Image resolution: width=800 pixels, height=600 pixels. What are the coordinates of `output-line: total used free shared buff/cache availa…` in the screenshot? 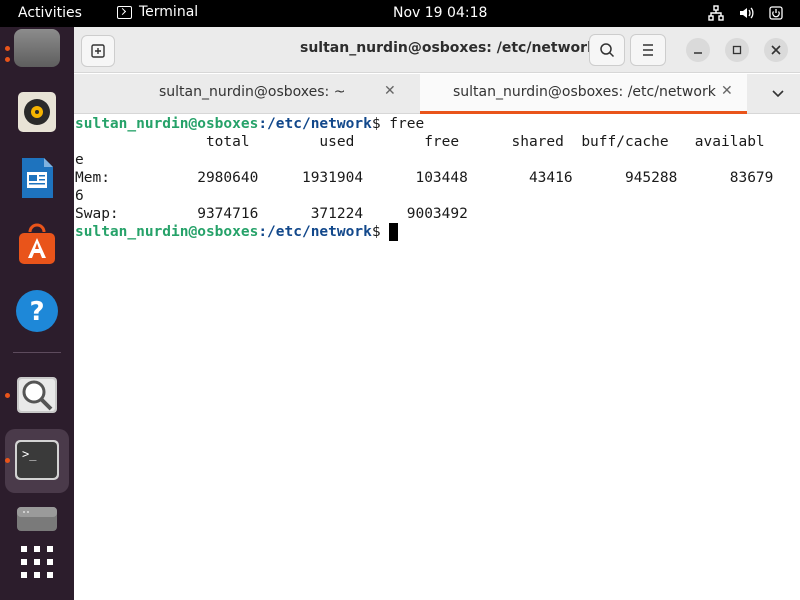 It's located at (420, 142).